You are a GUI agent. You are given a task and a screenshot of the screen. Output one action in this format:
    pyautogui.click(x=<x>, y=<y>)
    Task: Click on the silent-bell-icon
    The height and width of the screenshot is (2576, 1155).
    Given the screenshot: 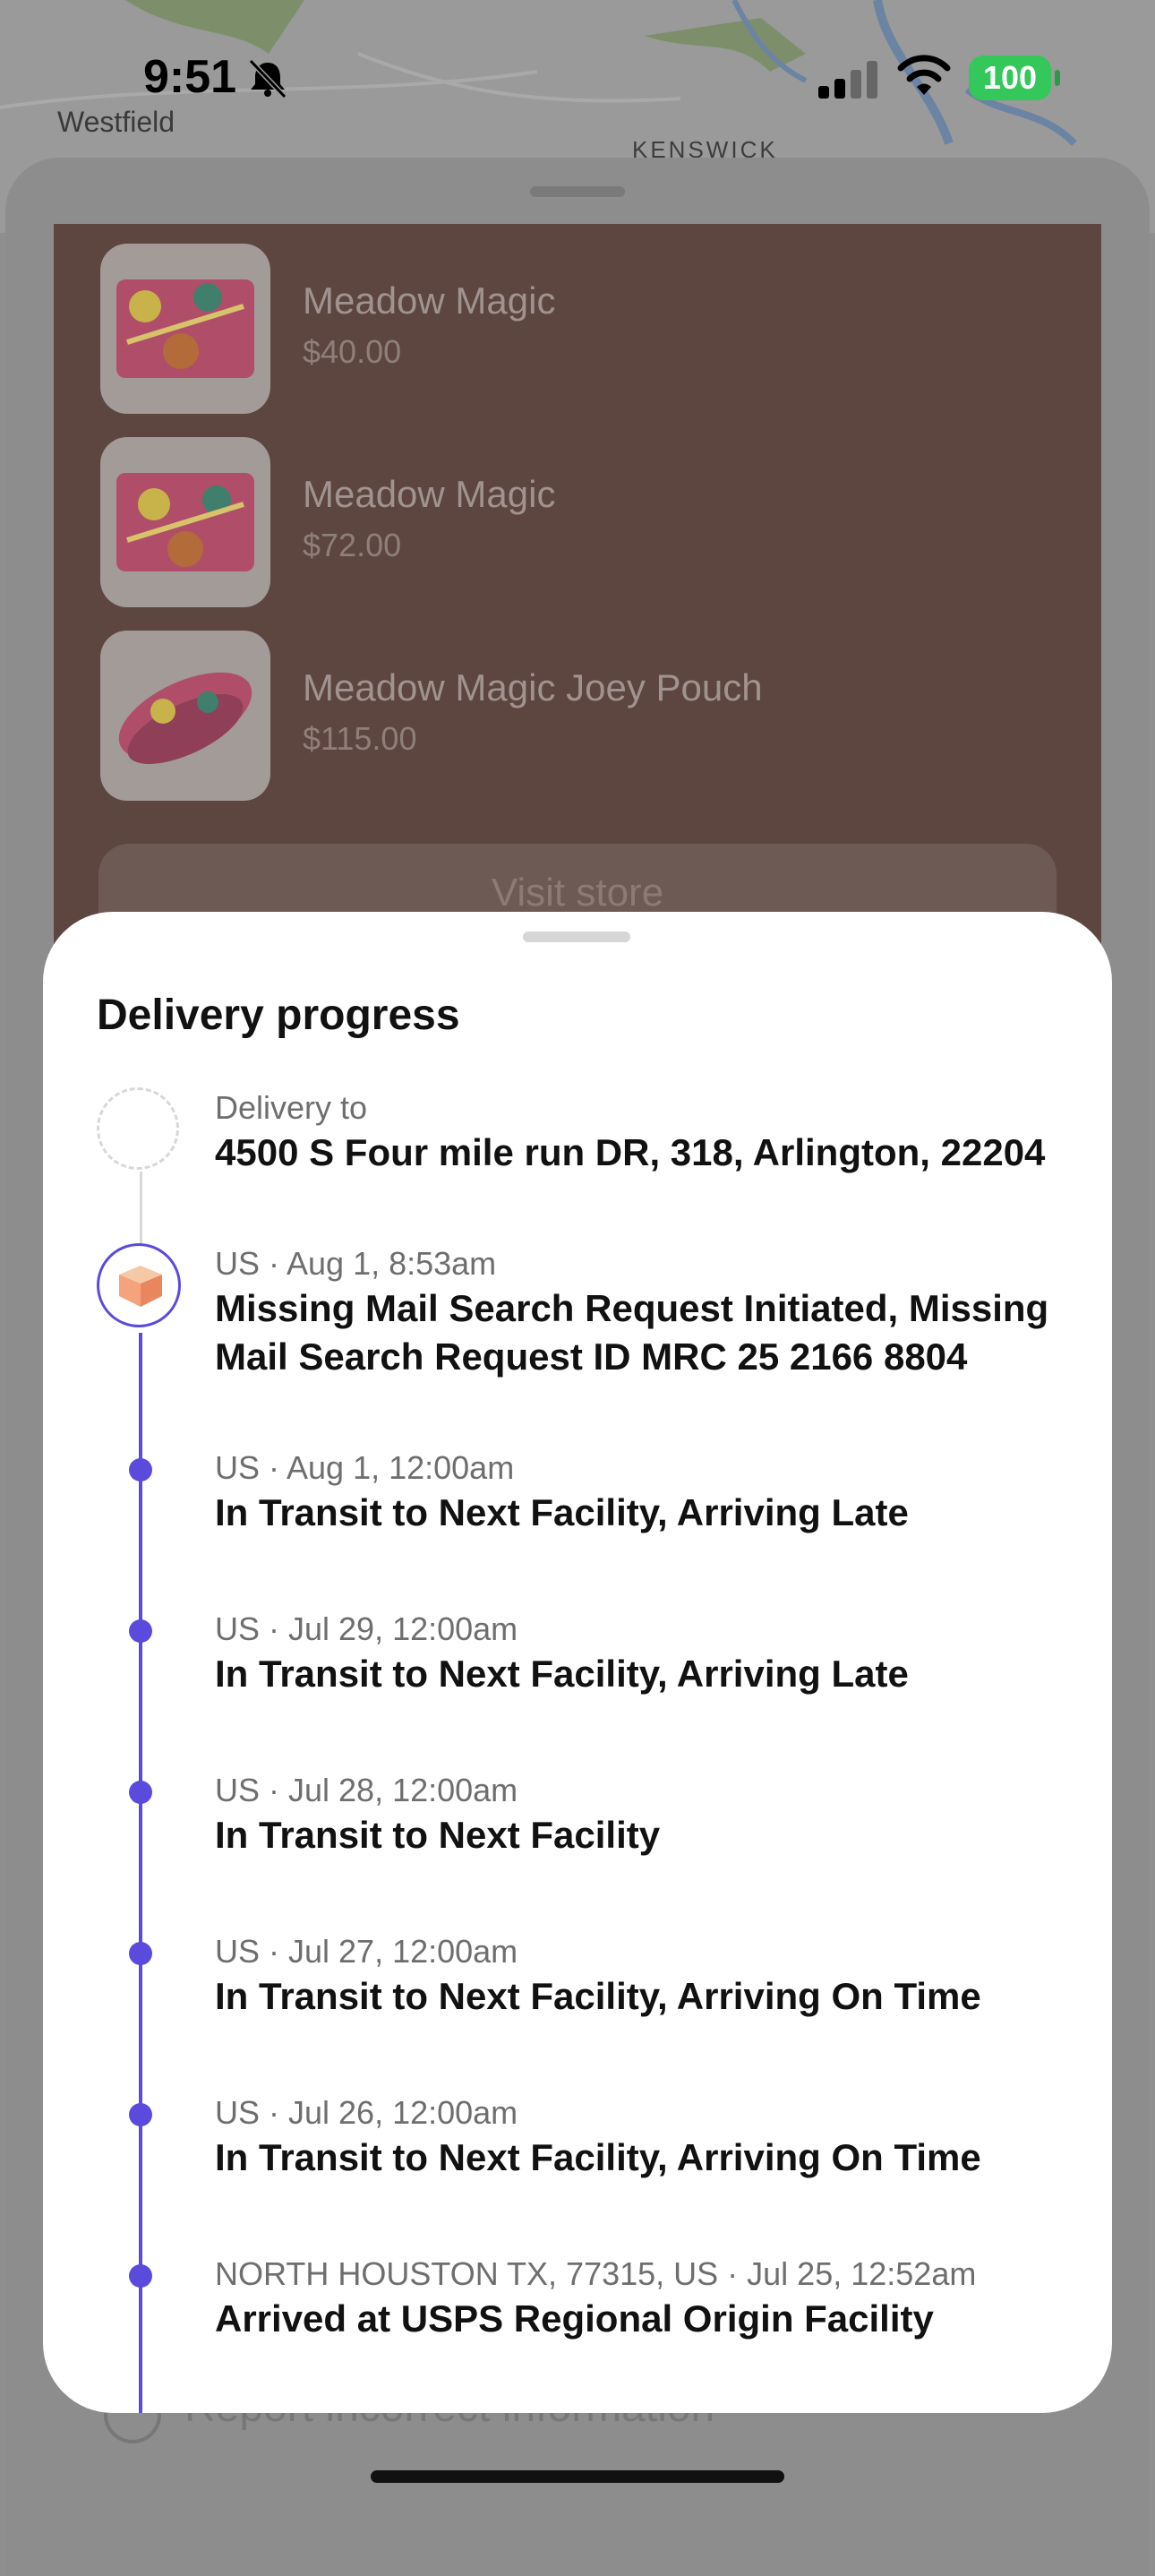 What is the action you would take?
    pyautogui.click(x=267, y=78)
    